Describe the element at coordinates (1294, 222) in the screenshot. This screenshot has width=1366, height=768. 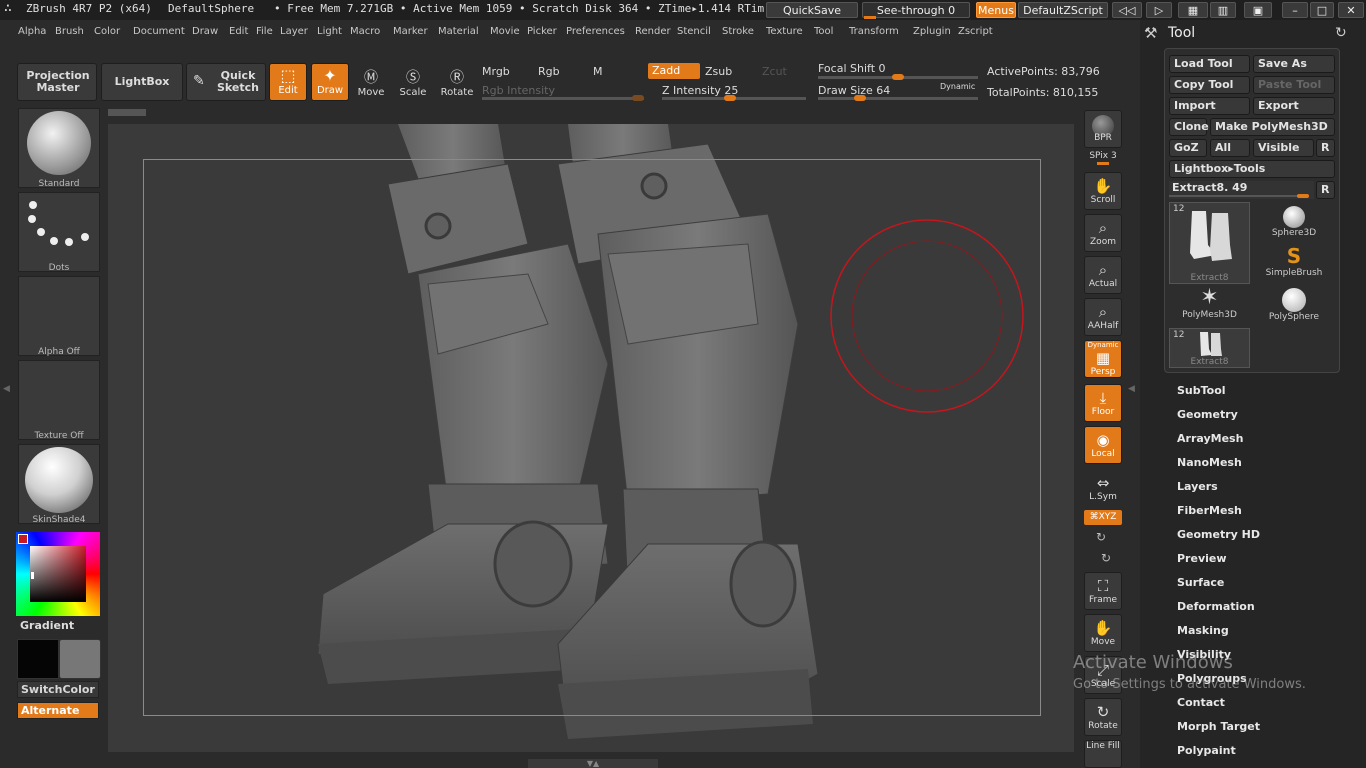
I see `tool-thumb-sphere3d: Sphere3D` at that location.